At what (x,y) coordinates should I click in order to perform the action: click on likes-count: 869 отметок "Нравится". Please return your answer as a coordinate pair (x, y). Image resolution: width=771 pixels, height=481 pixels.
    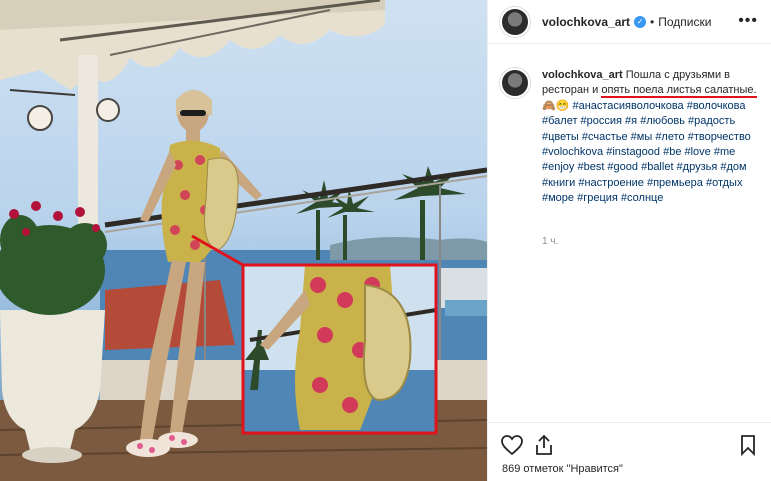
    Looking at the image, I should click on (562, 469).